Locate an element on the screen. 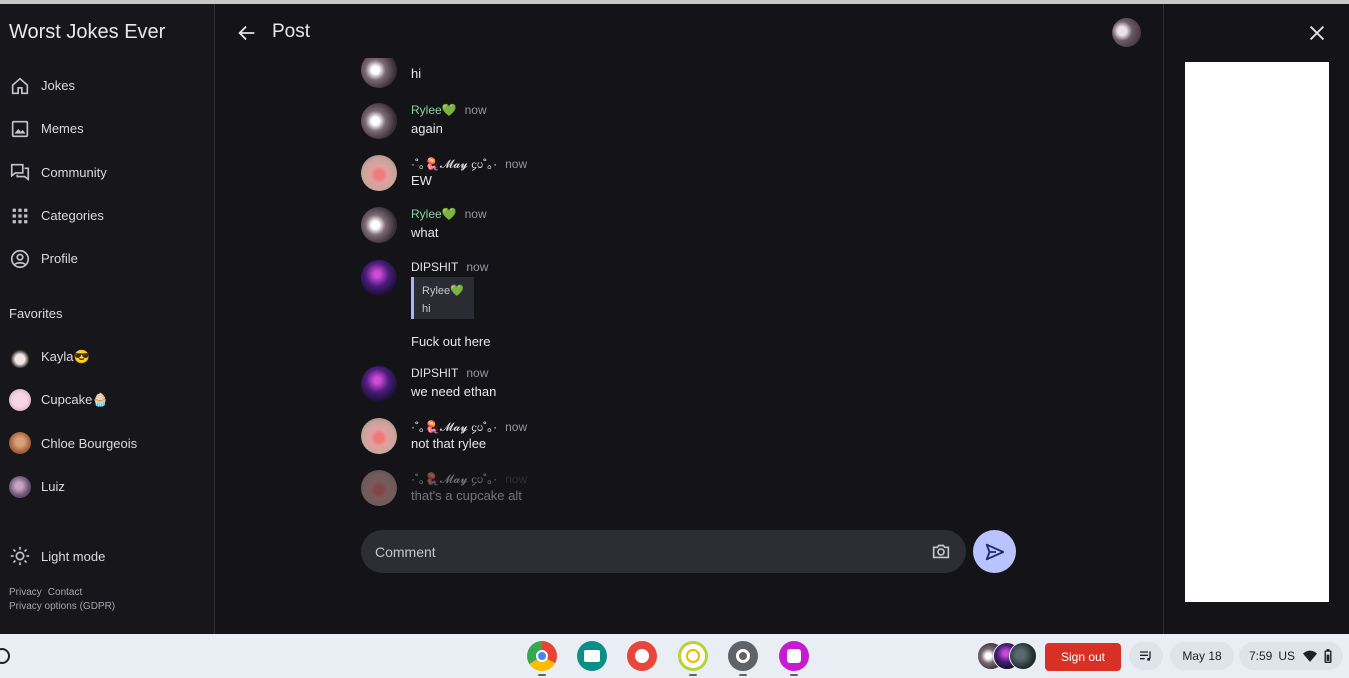  account-circle-icon is located at coordinates (20, 258).